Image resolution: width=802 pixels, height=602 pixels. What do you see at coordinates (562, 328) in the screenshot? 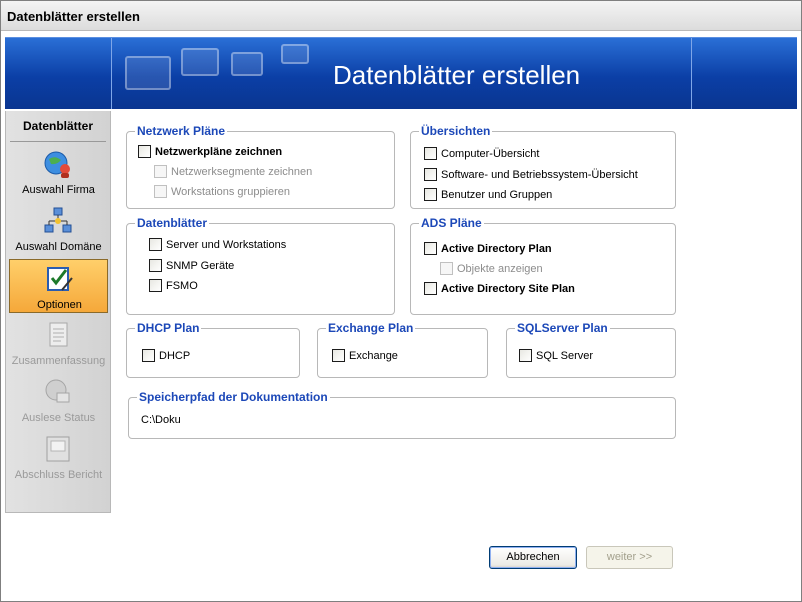
I see `group-title: SQLServer Plan` at bounding box center [562, 328].